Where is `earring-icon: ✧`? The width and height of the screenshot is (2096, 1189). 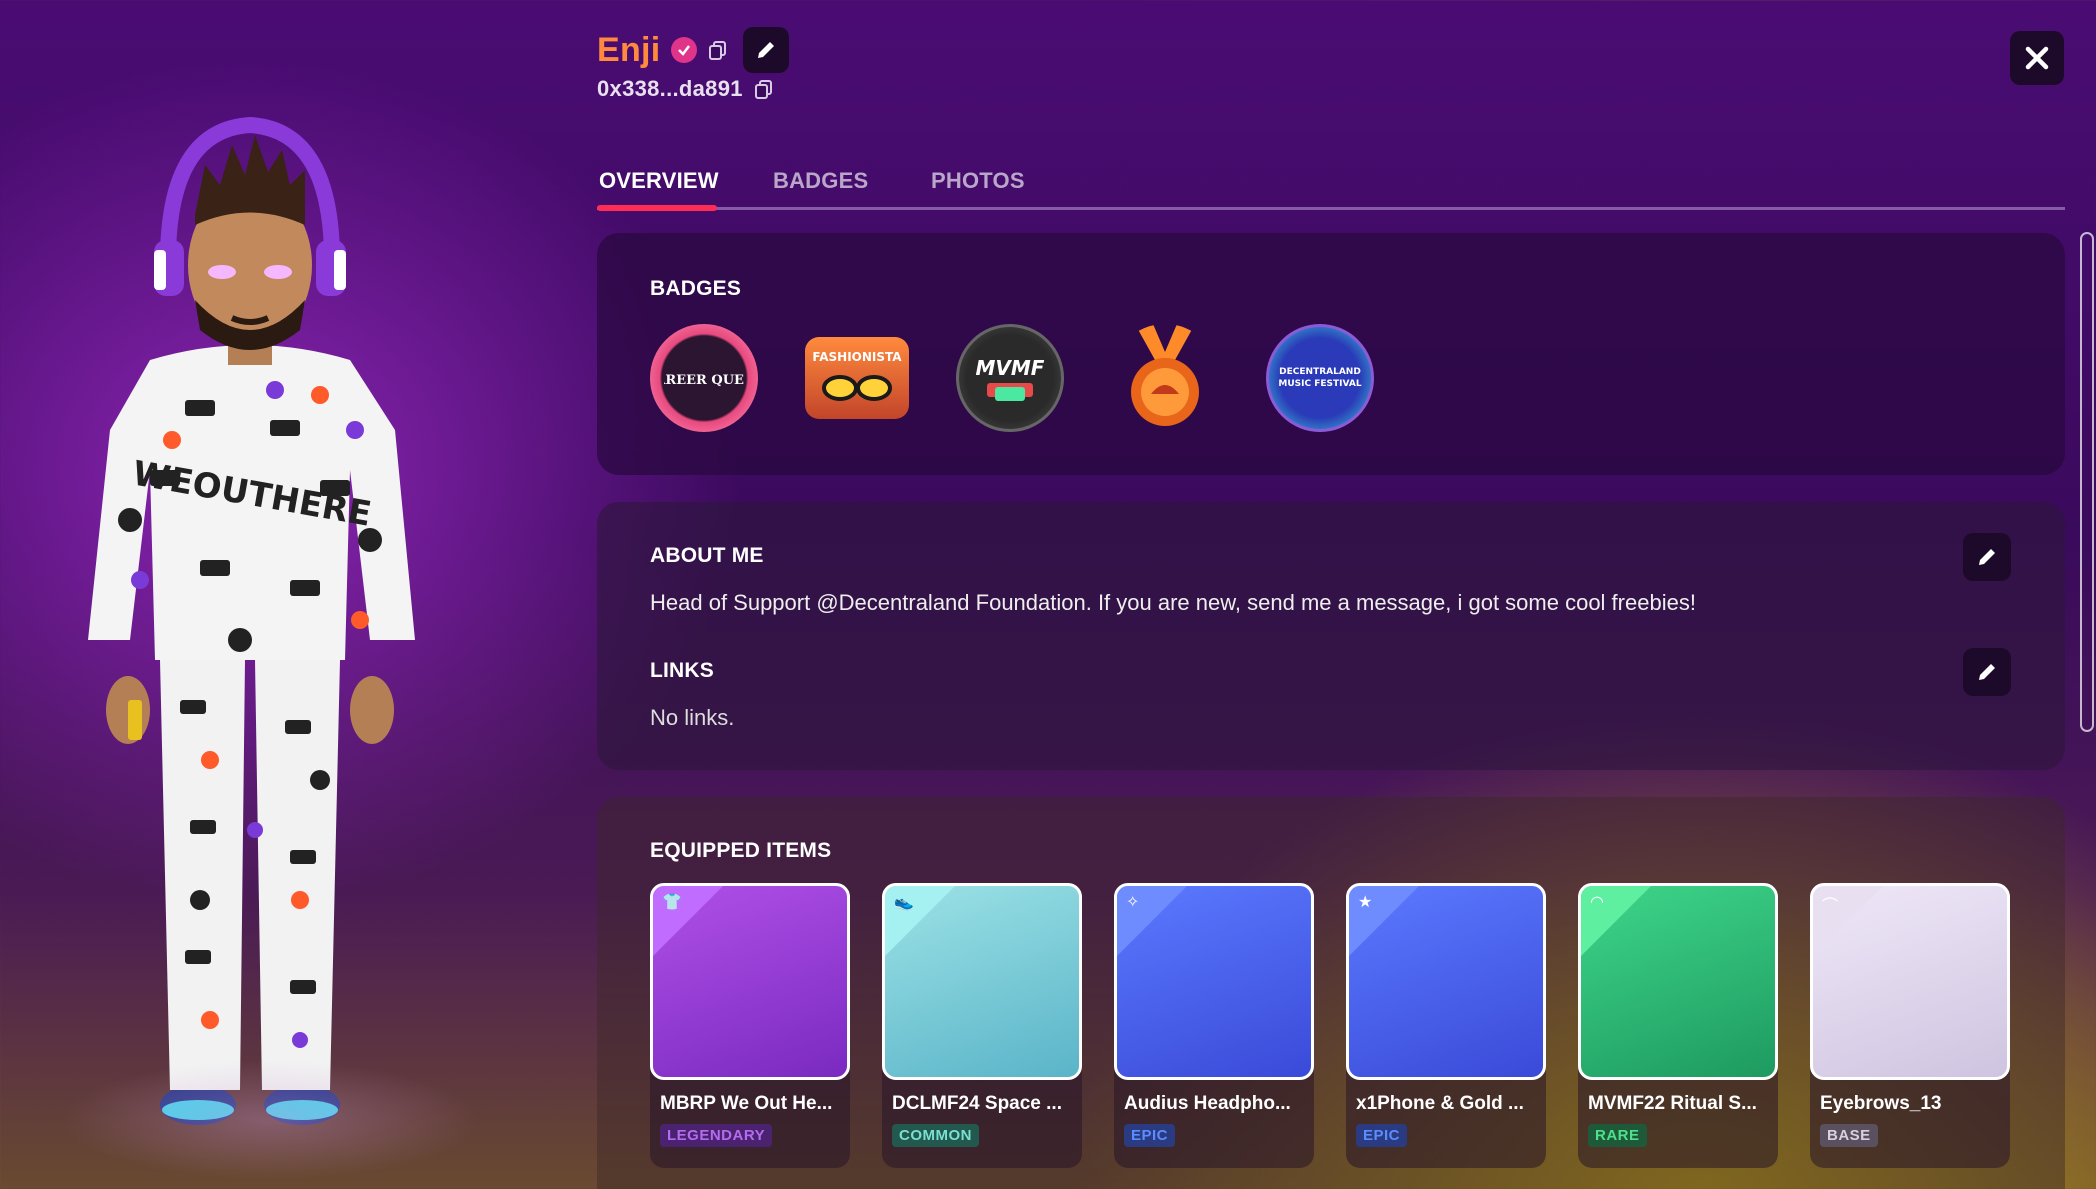
earring-icon: ✧ is located at coordinates (1133, 902).